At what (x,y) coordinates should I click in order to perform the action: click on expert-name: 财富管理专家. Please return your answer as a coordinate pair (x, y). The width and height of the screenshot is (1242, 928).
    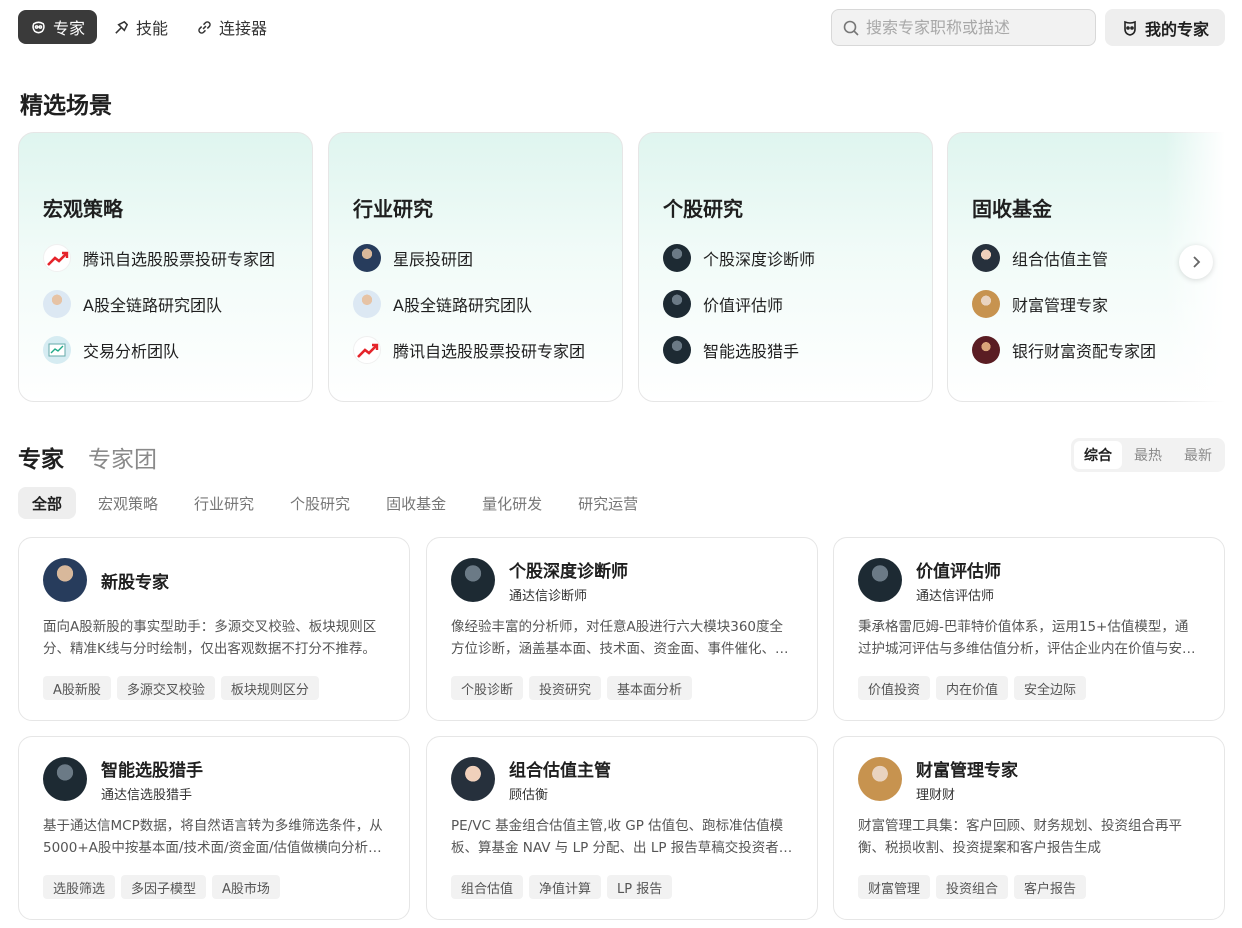
    Looking at the image, I should click on (967, 770).